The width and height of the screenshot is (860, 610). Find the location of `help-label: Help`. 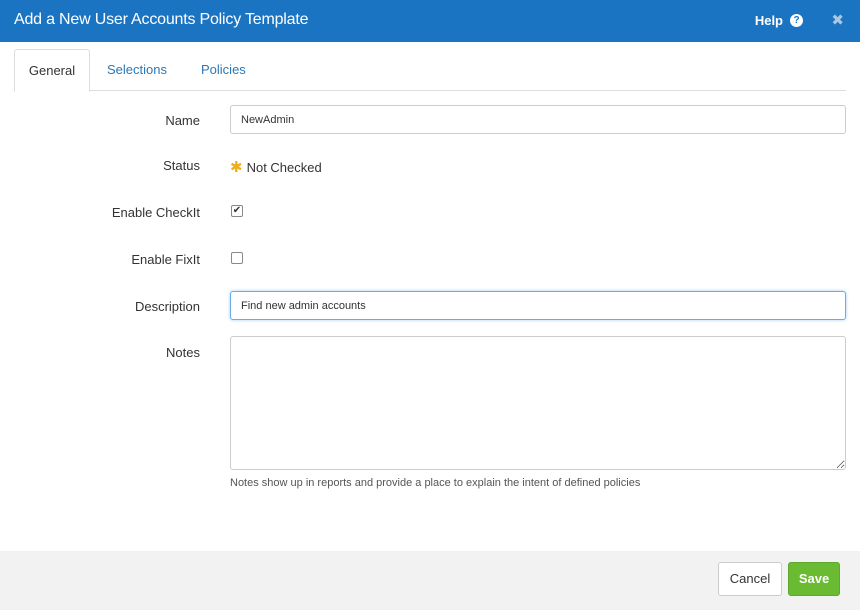

help-label: Help is located at coordinates (768, 20).